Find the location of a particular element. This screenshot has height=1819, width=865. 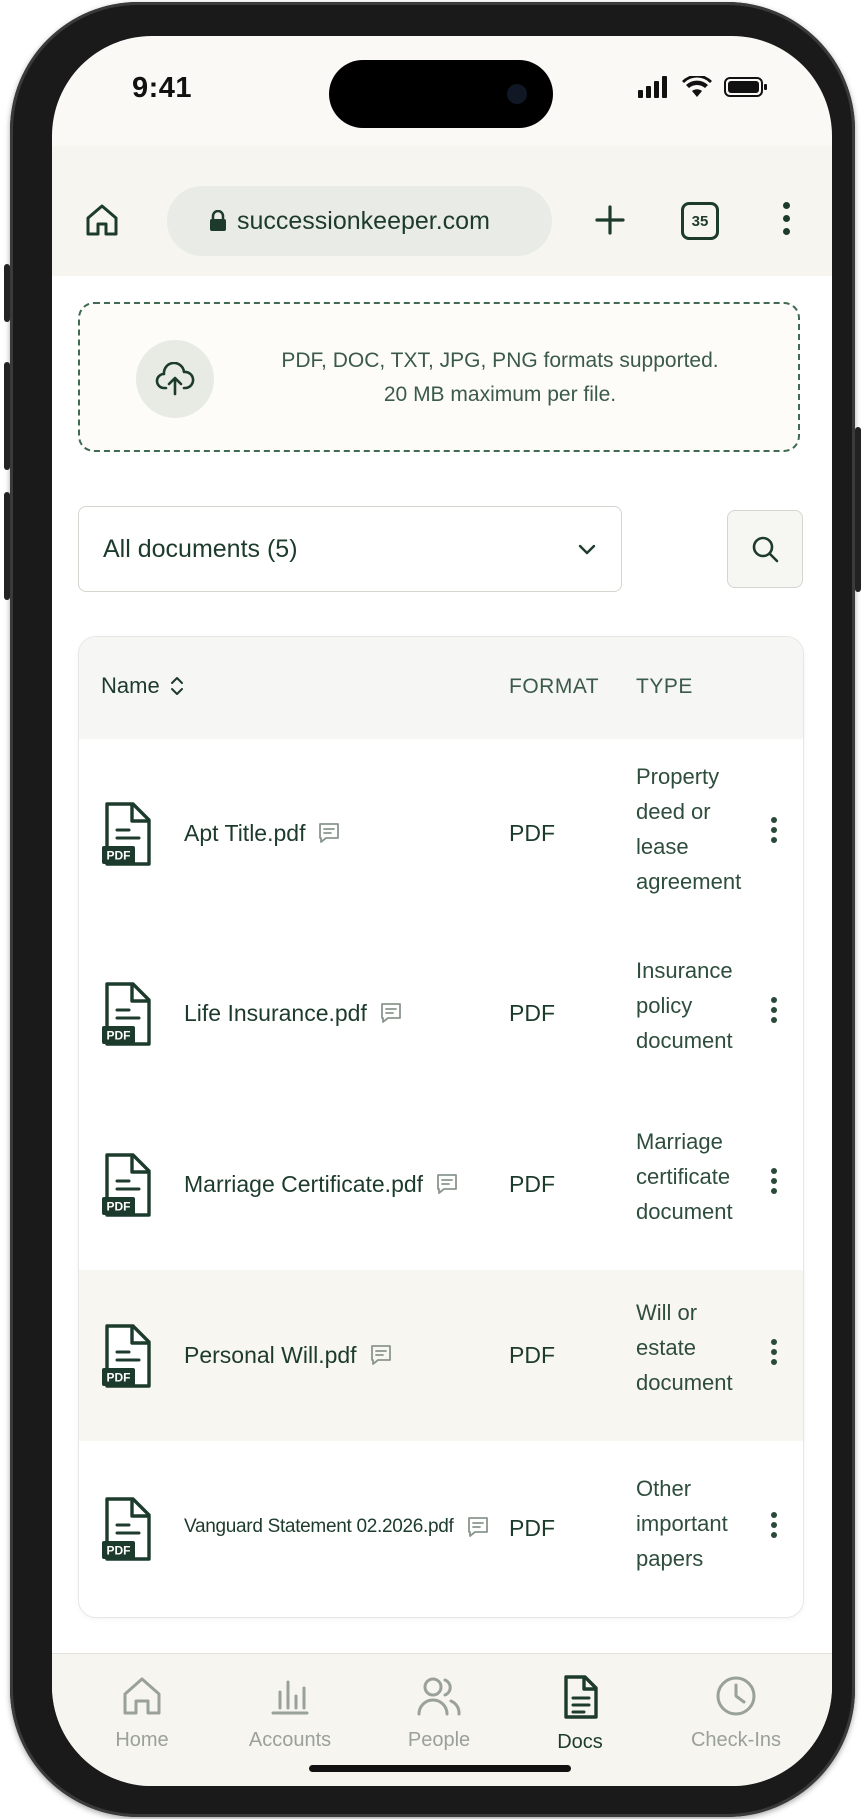

browser-toolbar: successionkeeper.com 35 is located at coordinates (442, 211).